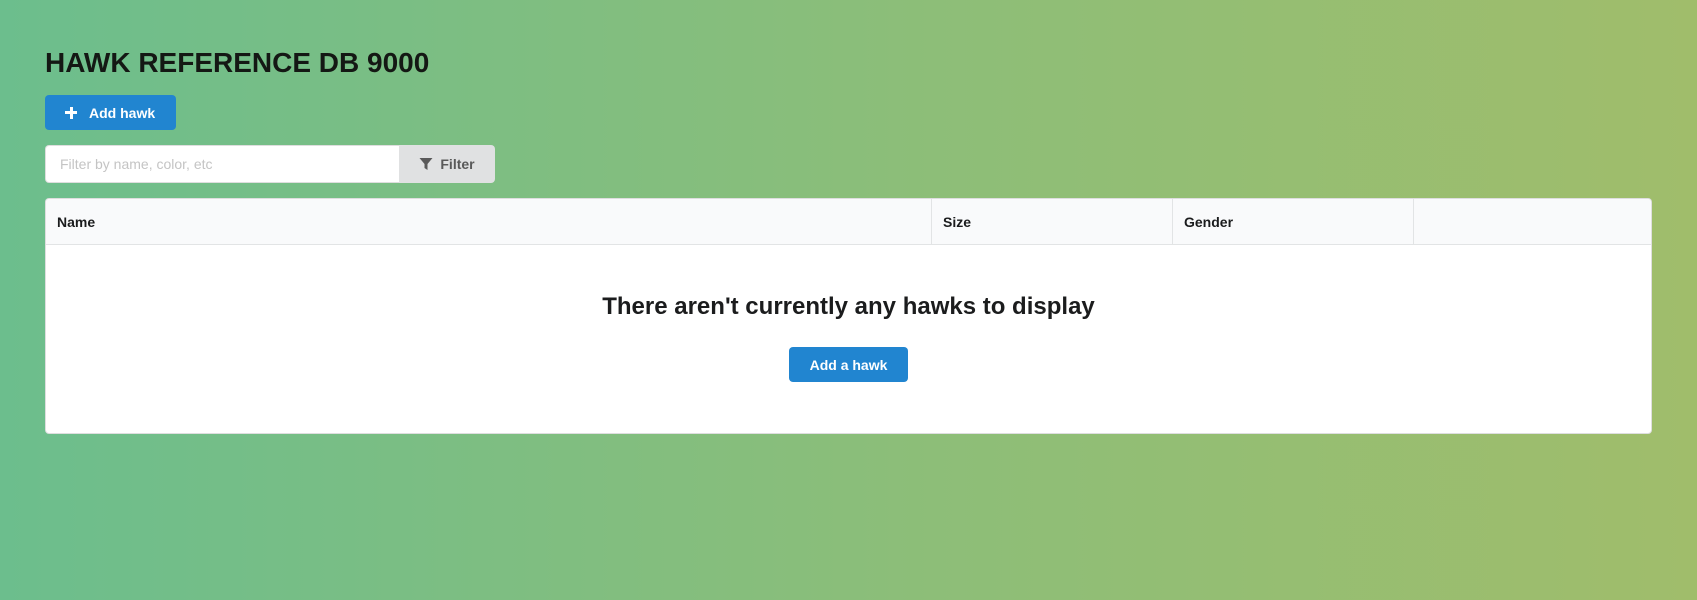  I want to click on plus-icon, so click(71, 112).